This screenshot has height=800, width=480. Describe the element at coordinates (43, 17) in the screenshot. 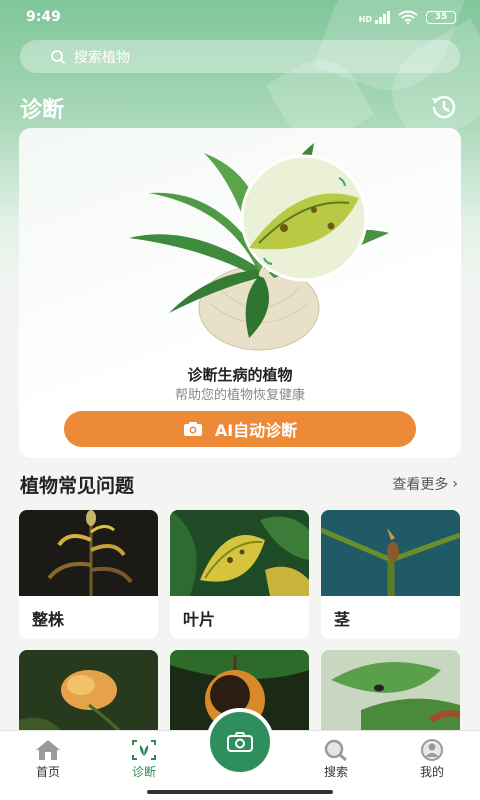

I see `status-time: 9:49` at that location.